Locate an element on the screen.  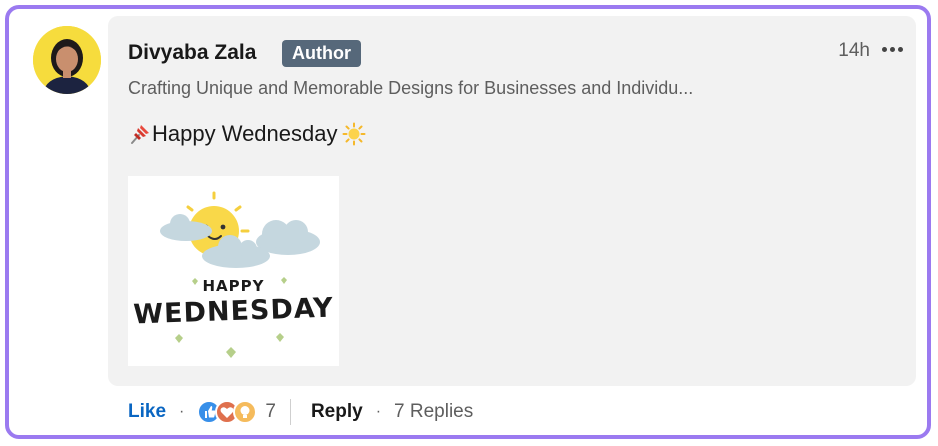
happy-wednesday-illustration is located at coordinates (233, 271).